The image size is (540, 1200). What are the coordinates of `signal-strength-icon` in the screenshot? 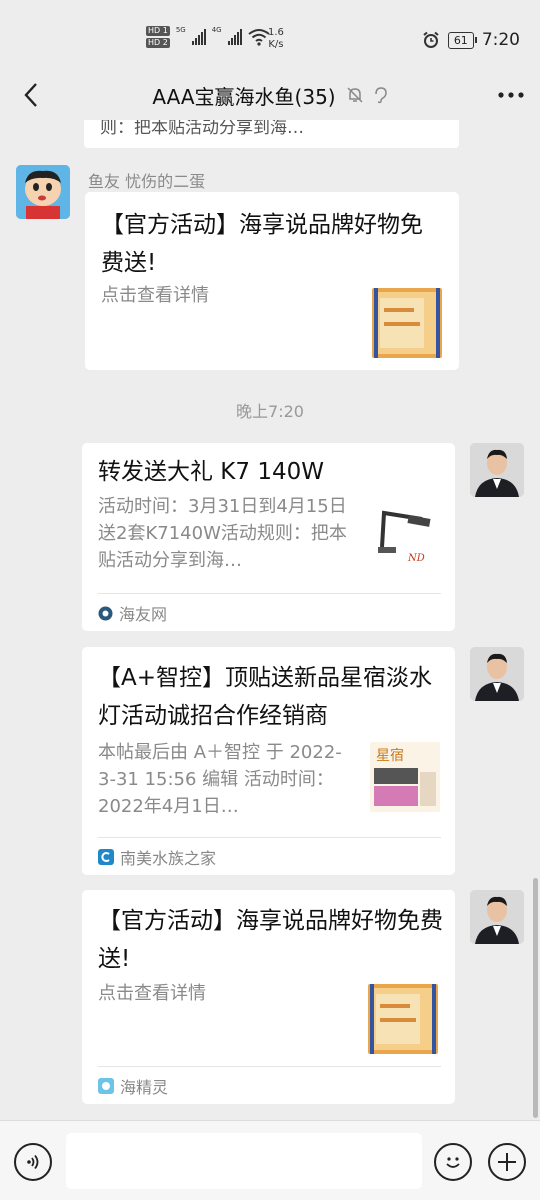 It's located at (198, 37).